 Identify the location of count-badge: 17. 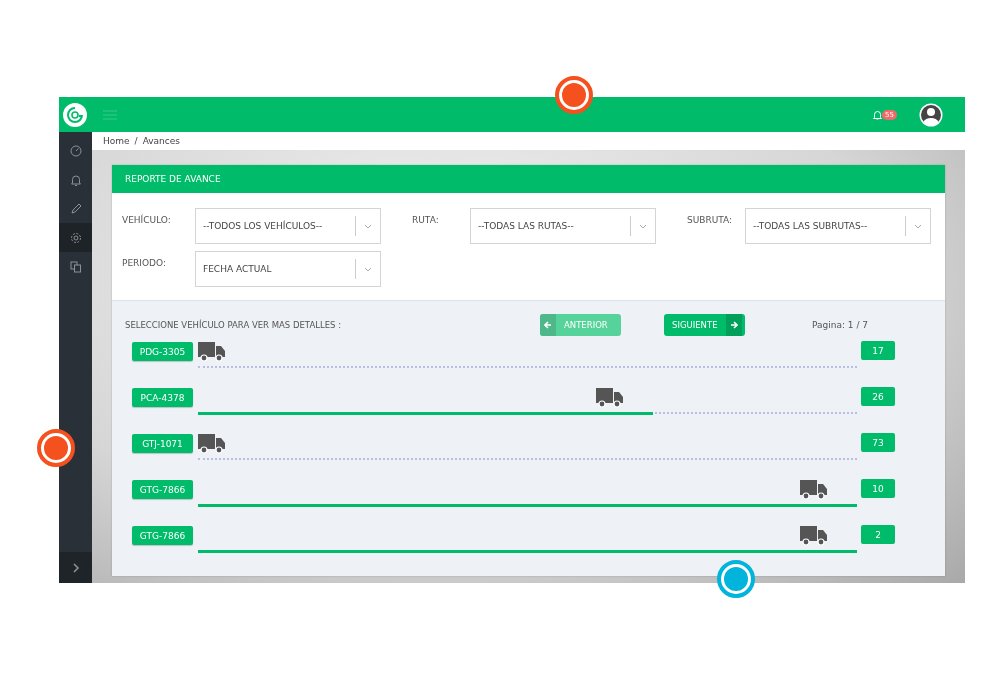
(878, 350).